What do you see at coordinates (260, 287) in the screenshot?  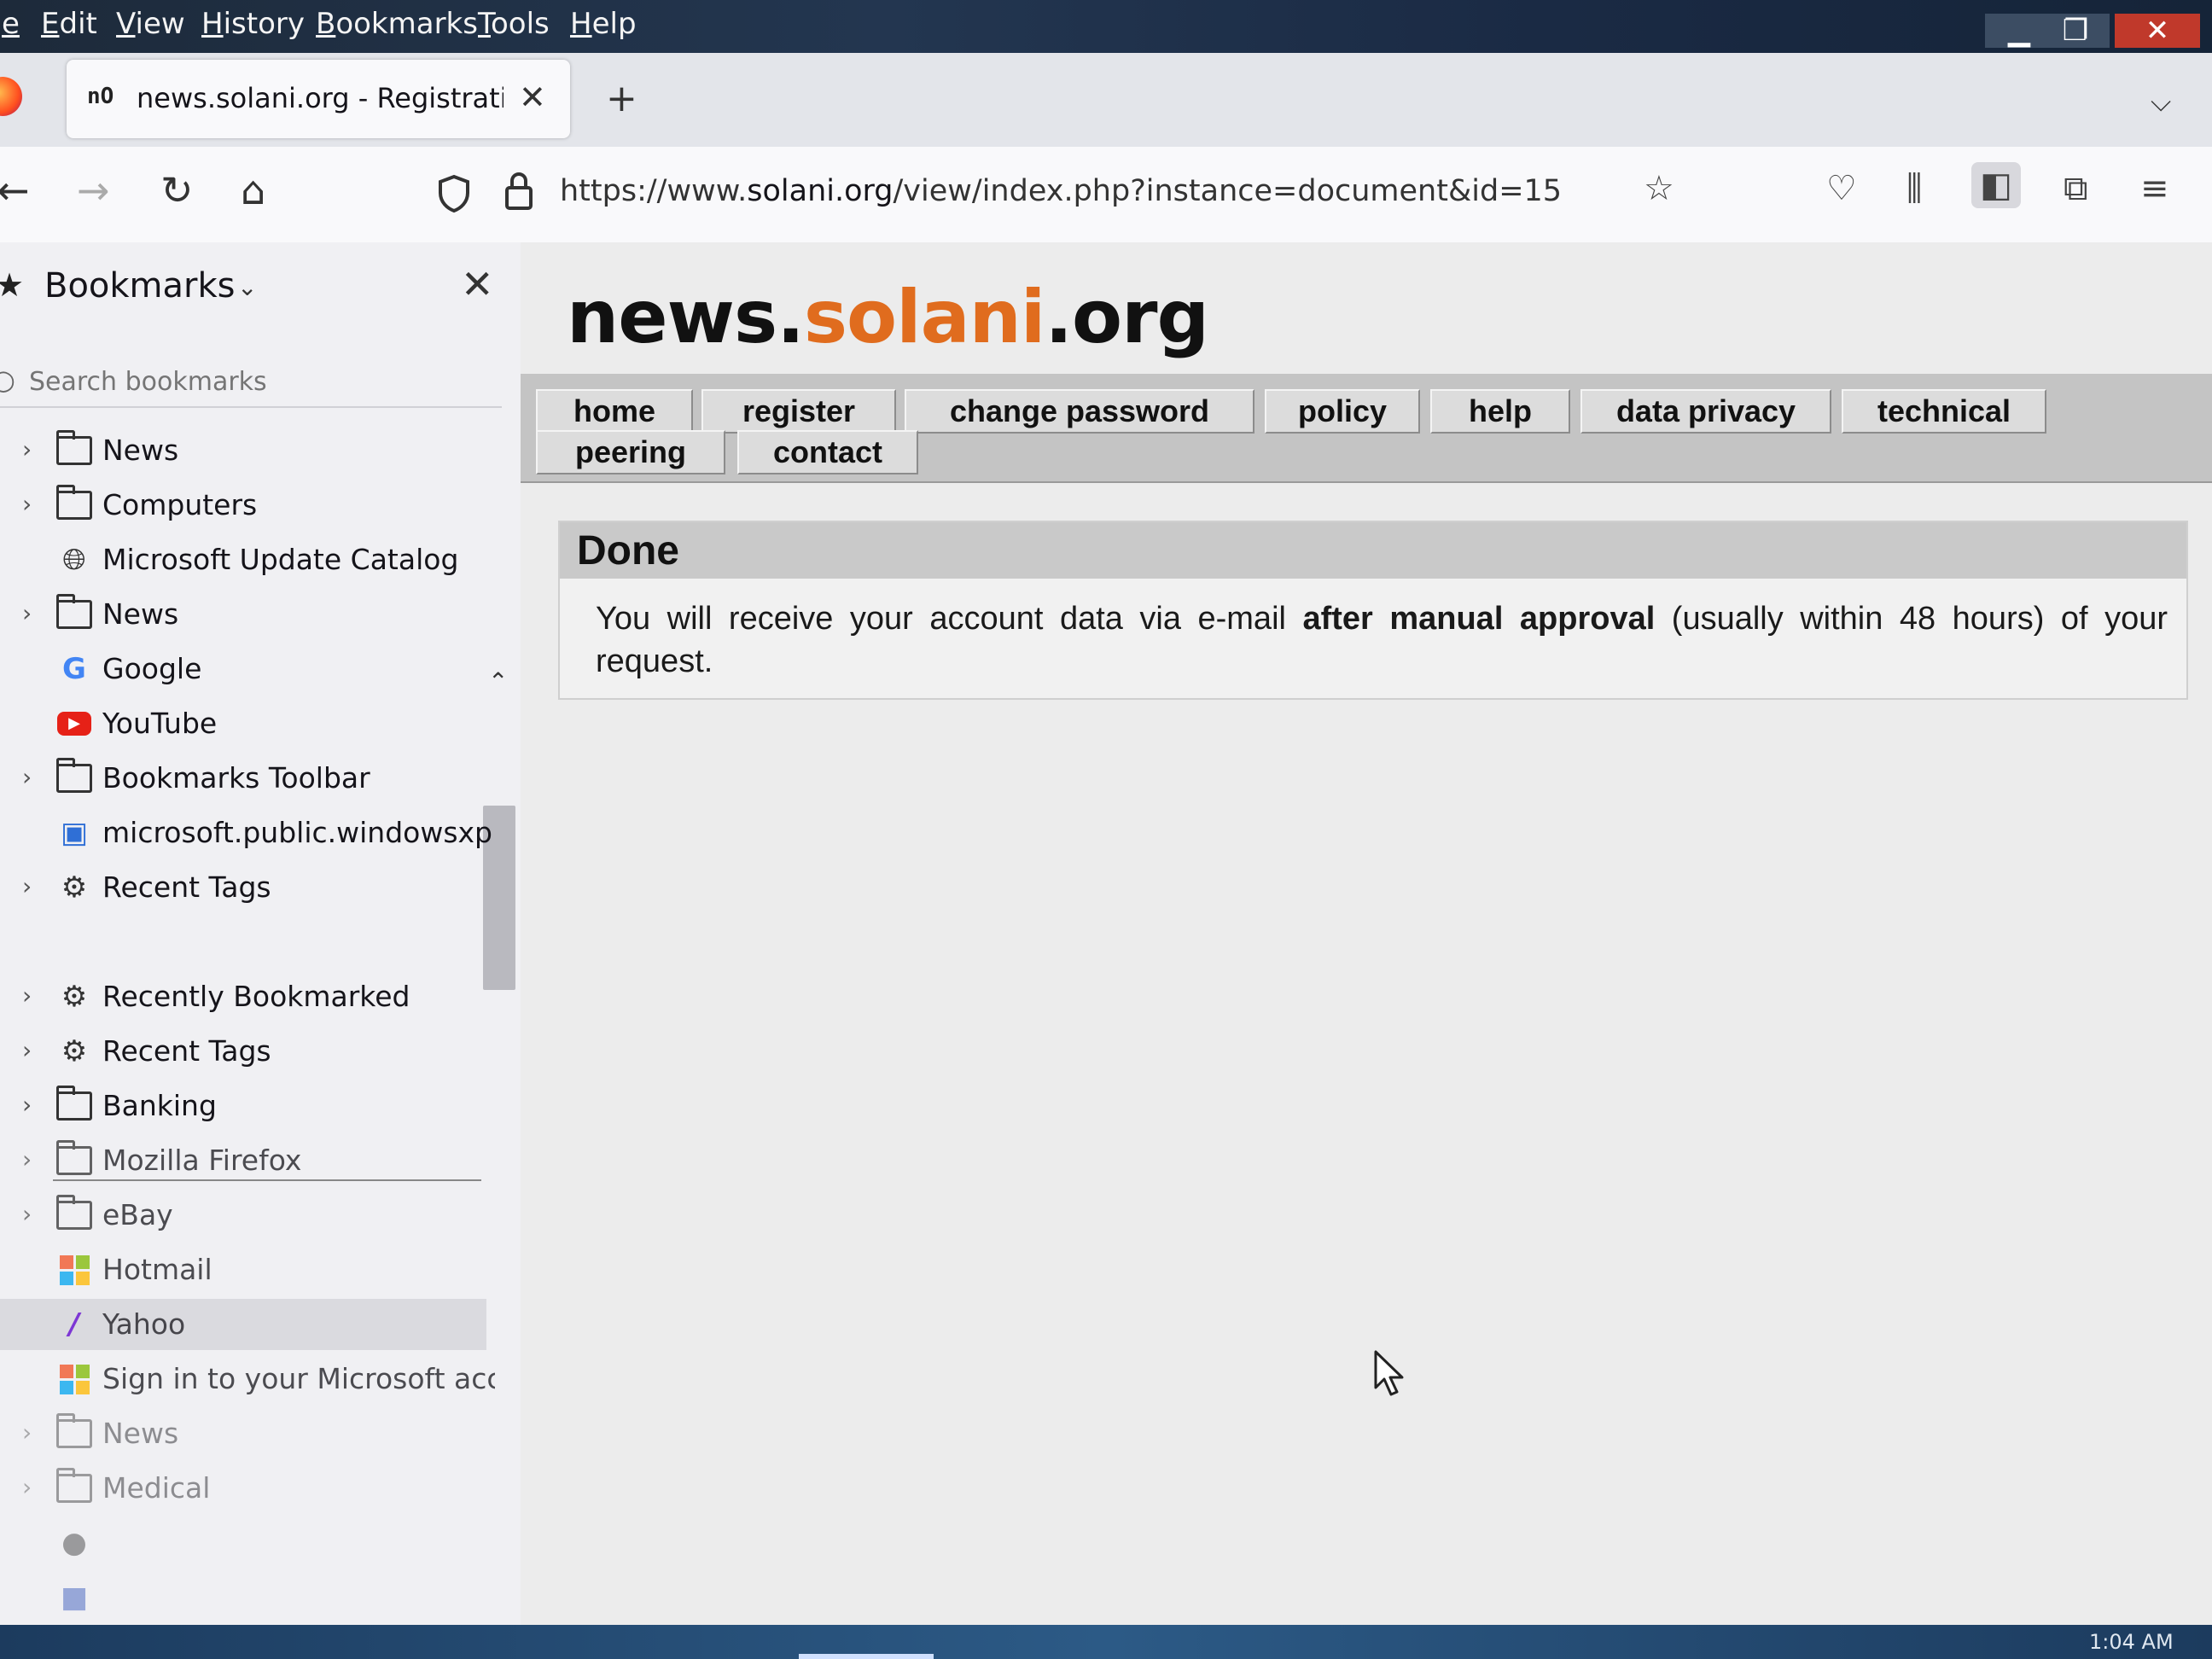 I see `sidebar-header: ★ Bookmarks ⌄ ✕` at bounding box center [260, 287].